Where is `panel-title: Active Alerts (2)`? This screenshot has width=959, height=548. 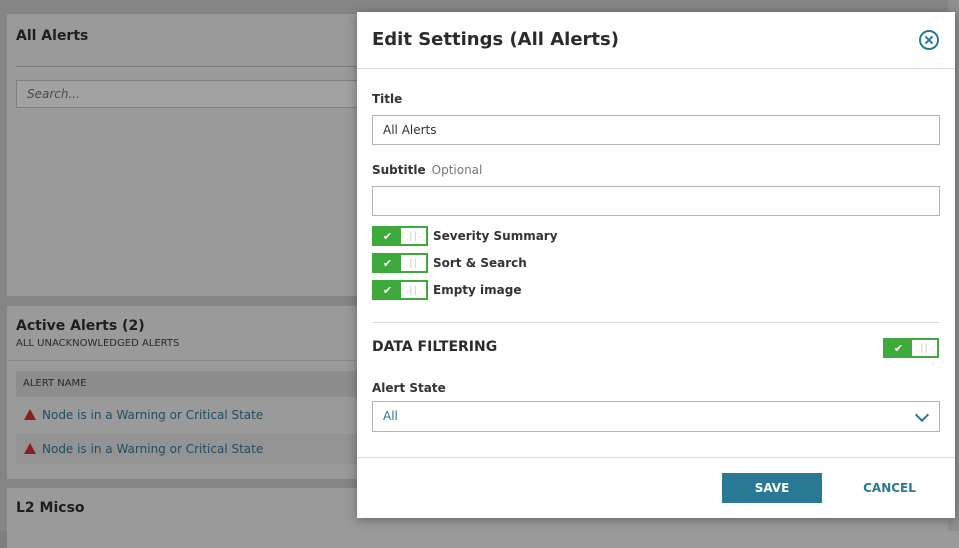
panel-title: Active Alerts (2) is located at coordinates (80, 326).